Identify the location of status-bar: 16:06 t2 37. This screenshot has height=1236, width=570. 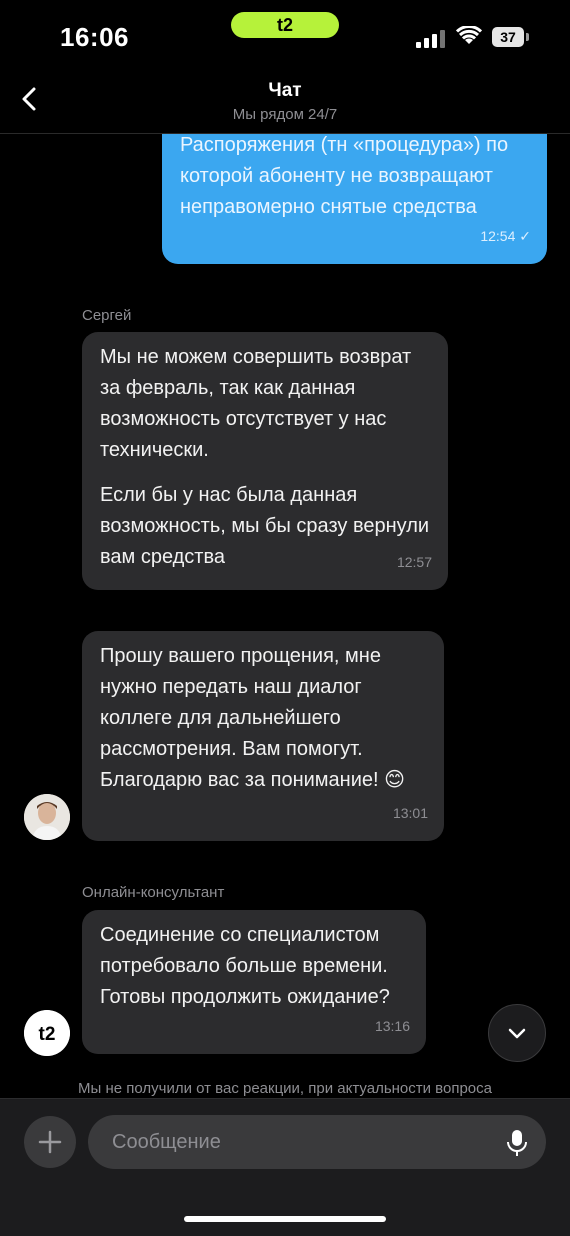
(285, 35).